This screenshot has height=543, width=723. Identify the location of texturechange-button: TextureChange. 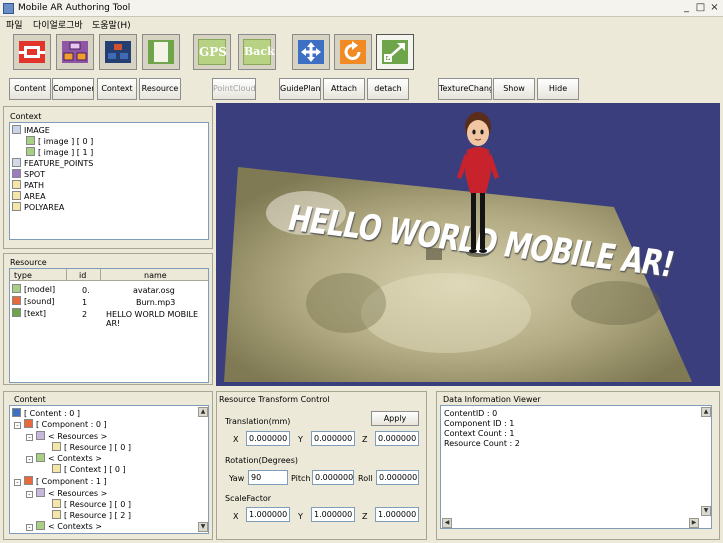
(465, 89).